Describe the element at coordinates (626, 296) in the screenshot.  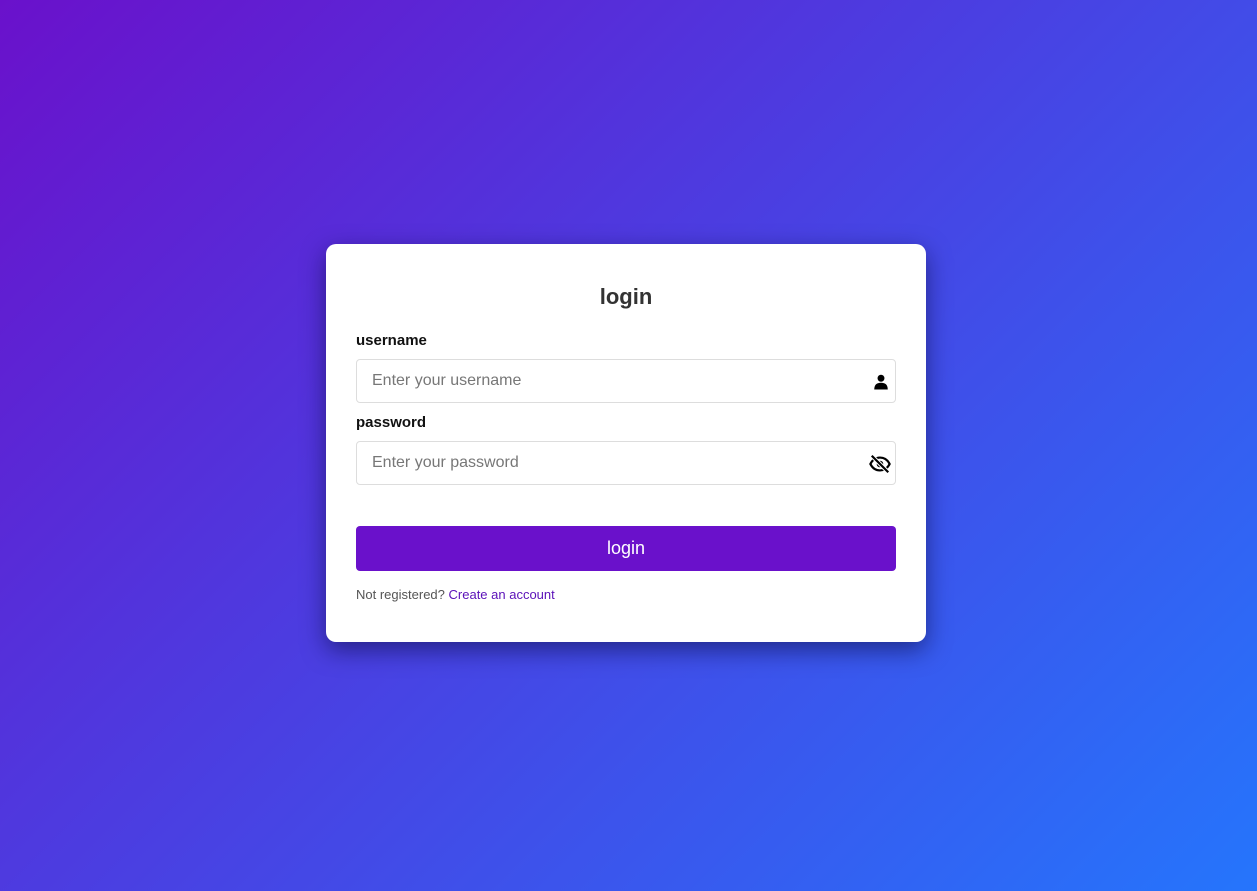
I see `form-title: login` at that location.